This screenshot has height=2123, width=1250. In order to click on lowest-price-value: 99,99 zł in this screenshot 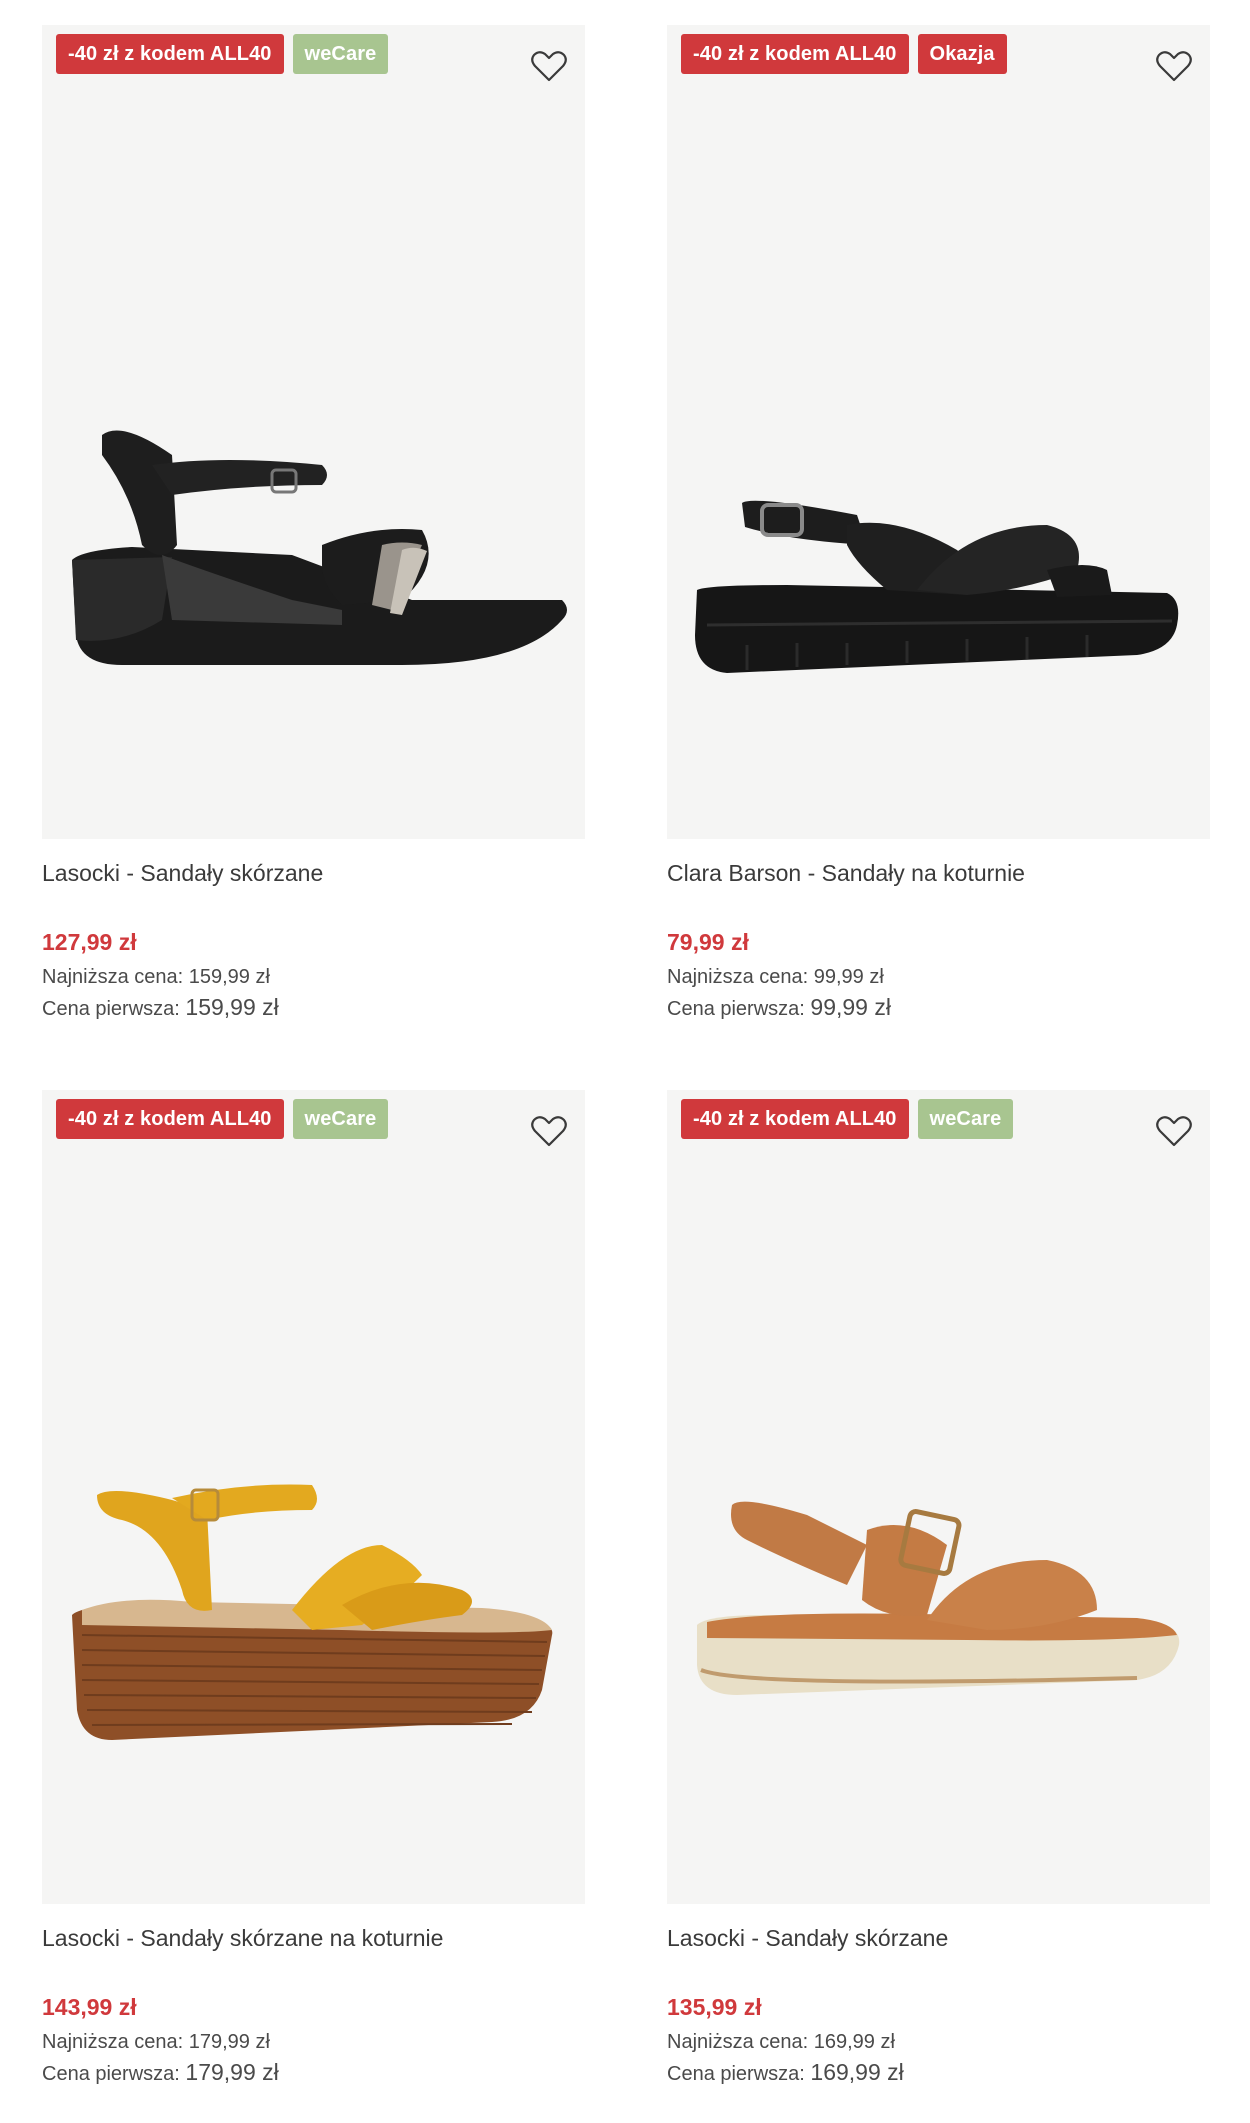, I will do `click(848, 977)`.